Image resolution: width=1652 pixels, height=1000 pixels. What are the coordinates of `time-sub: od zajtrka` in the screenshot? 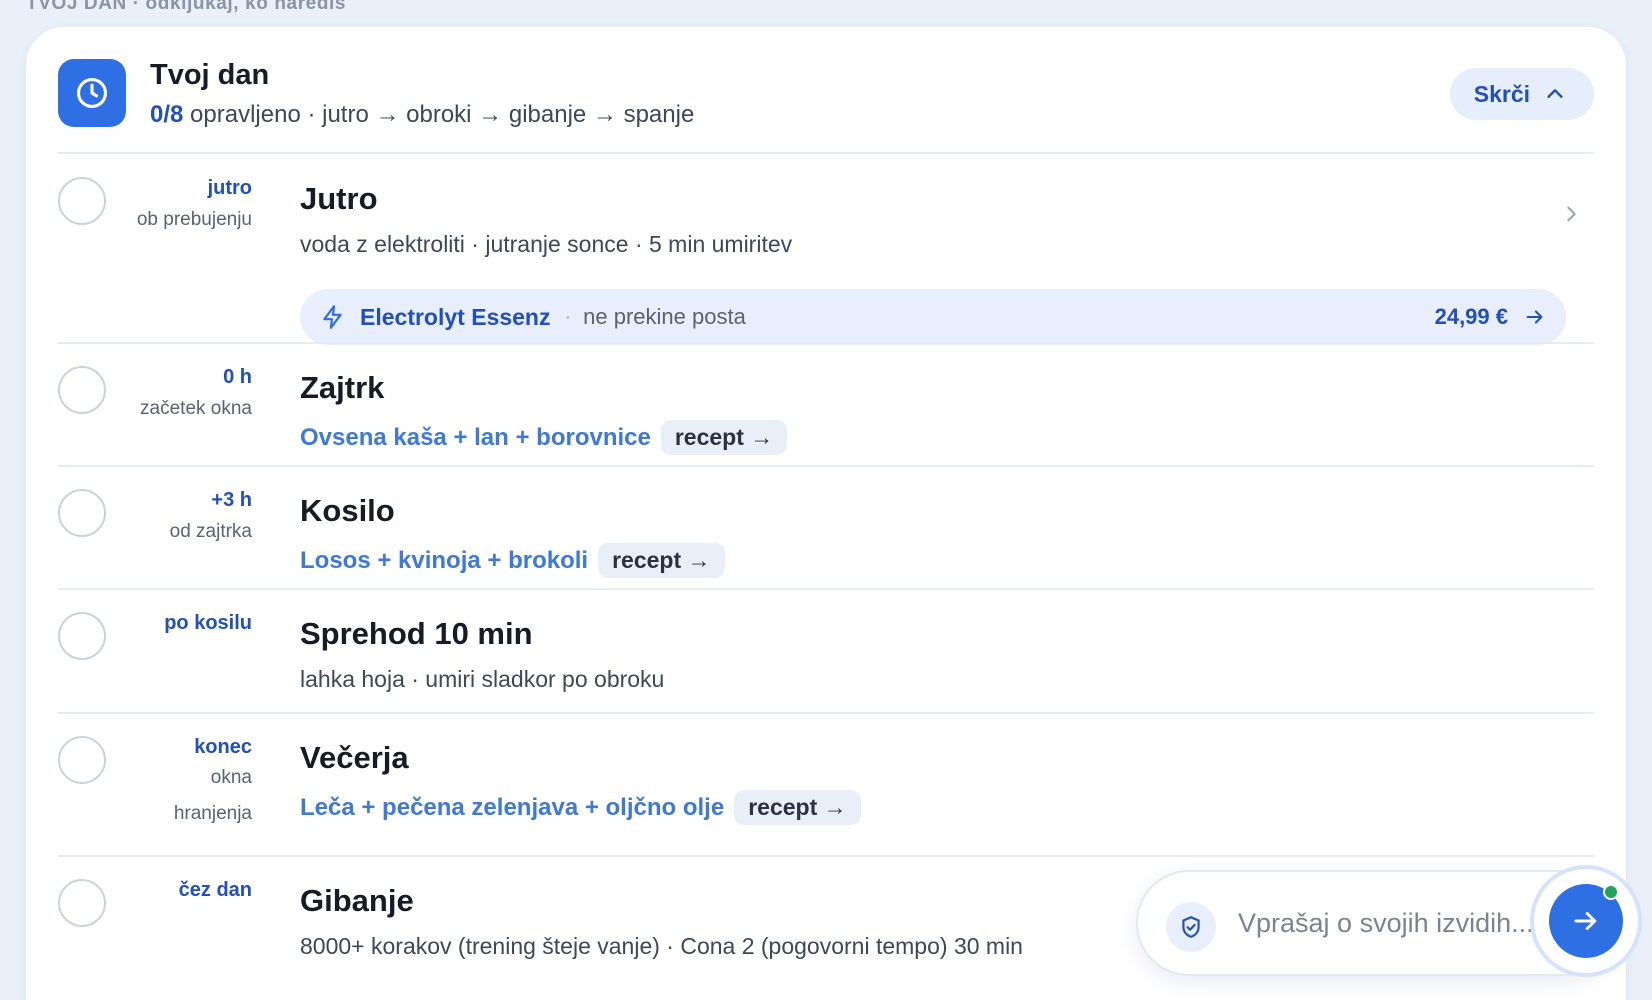 It's located at (210, 531).